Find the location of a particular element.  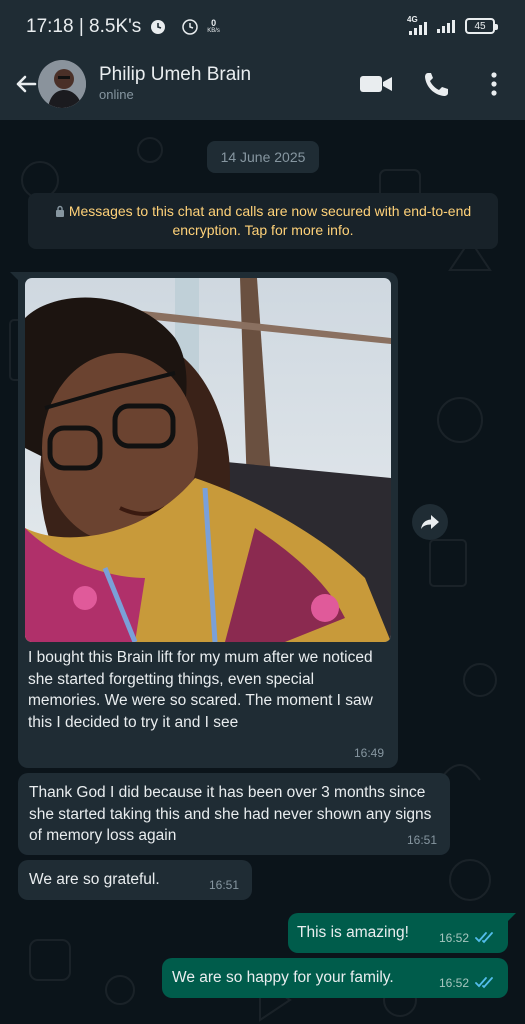

status-right: 4G 45 is located at coordinates (452, 25).